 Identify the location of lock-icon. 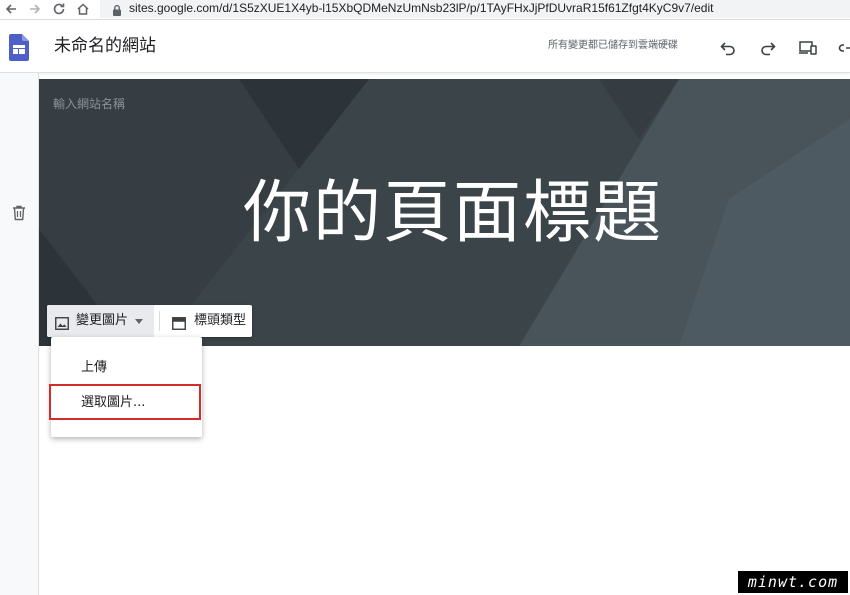
(117, 11).